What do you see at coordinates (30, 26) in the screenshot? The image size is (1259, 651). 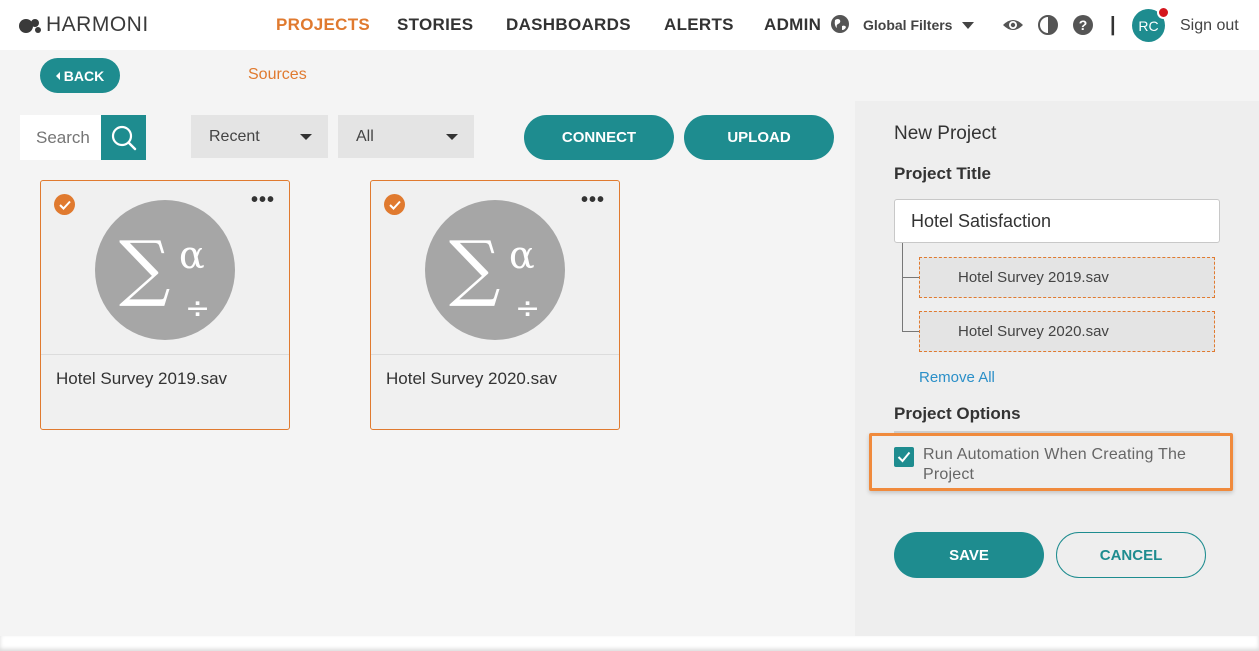 I see `logo-mark-icon` at bounding box center [30, 26].